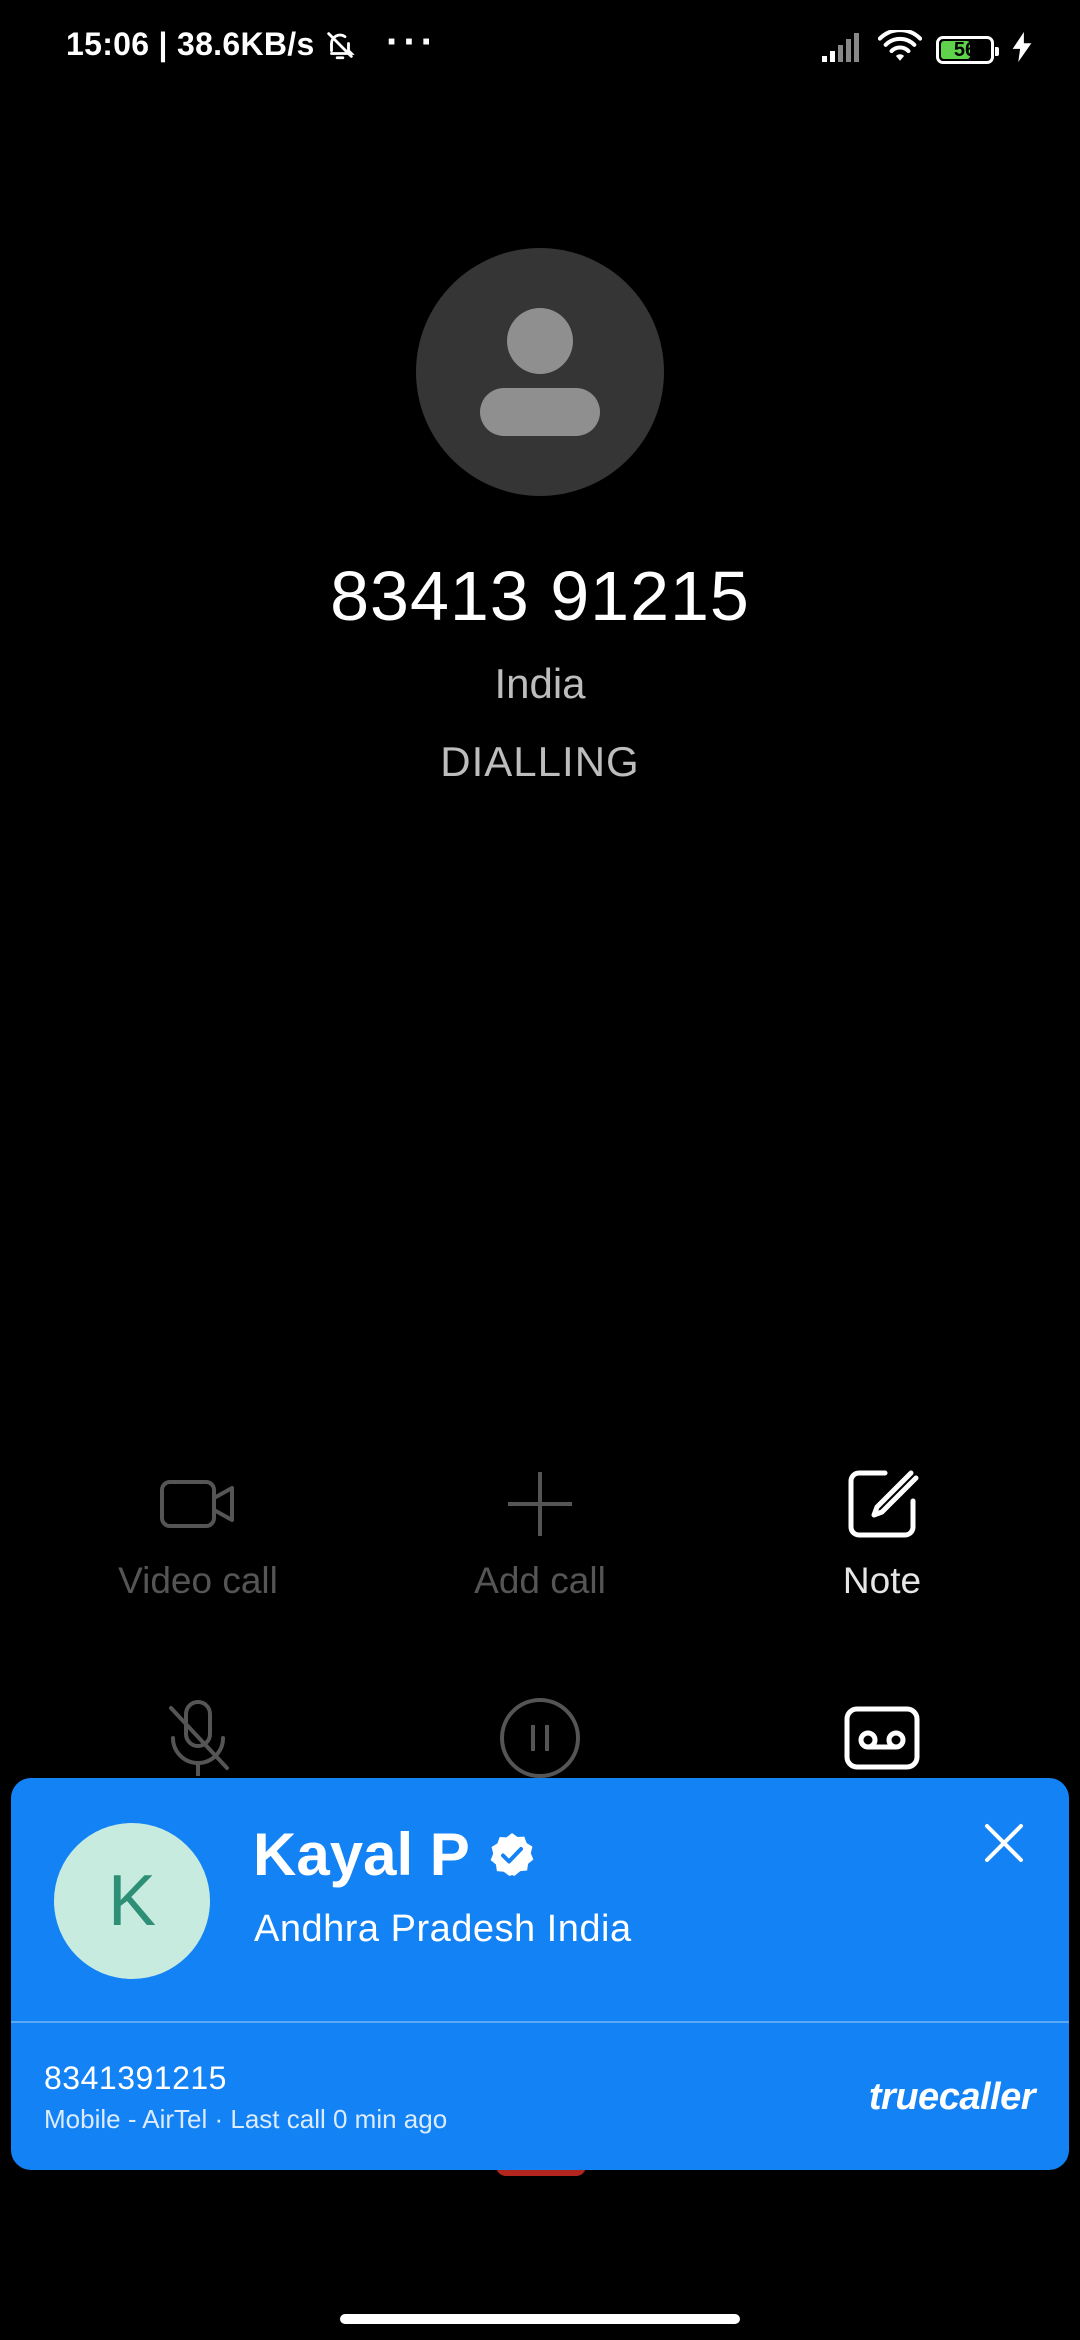 This screenshot has height=2340, width=1080. Describe the element at coordinates (883, 1504) in the screenshot. I see `note-edit-icon` at that location.